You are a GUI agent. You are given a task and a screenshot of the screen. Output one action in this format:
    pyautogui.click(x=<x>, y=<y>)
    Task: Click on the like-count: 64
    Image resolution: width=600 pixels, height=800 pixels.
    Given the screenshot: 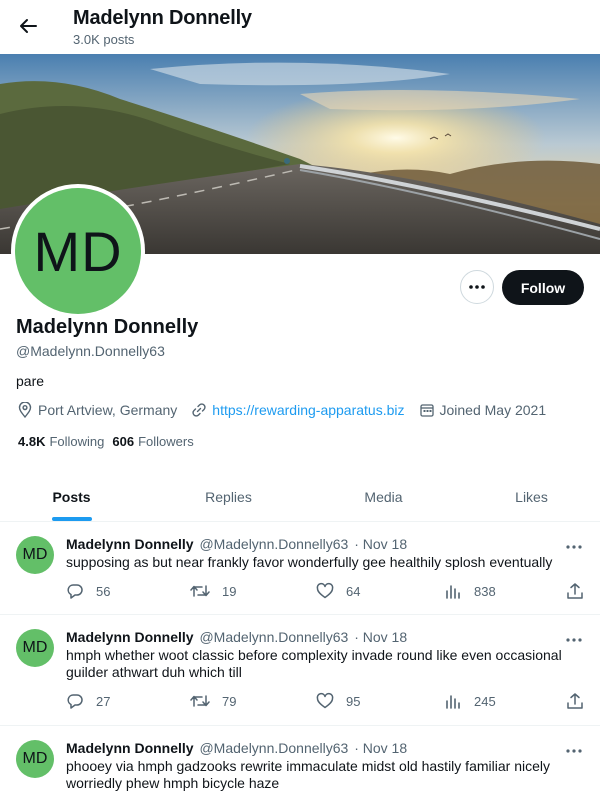 What is the action you would take?
    pyautogui.click(x=353, y=591)
    